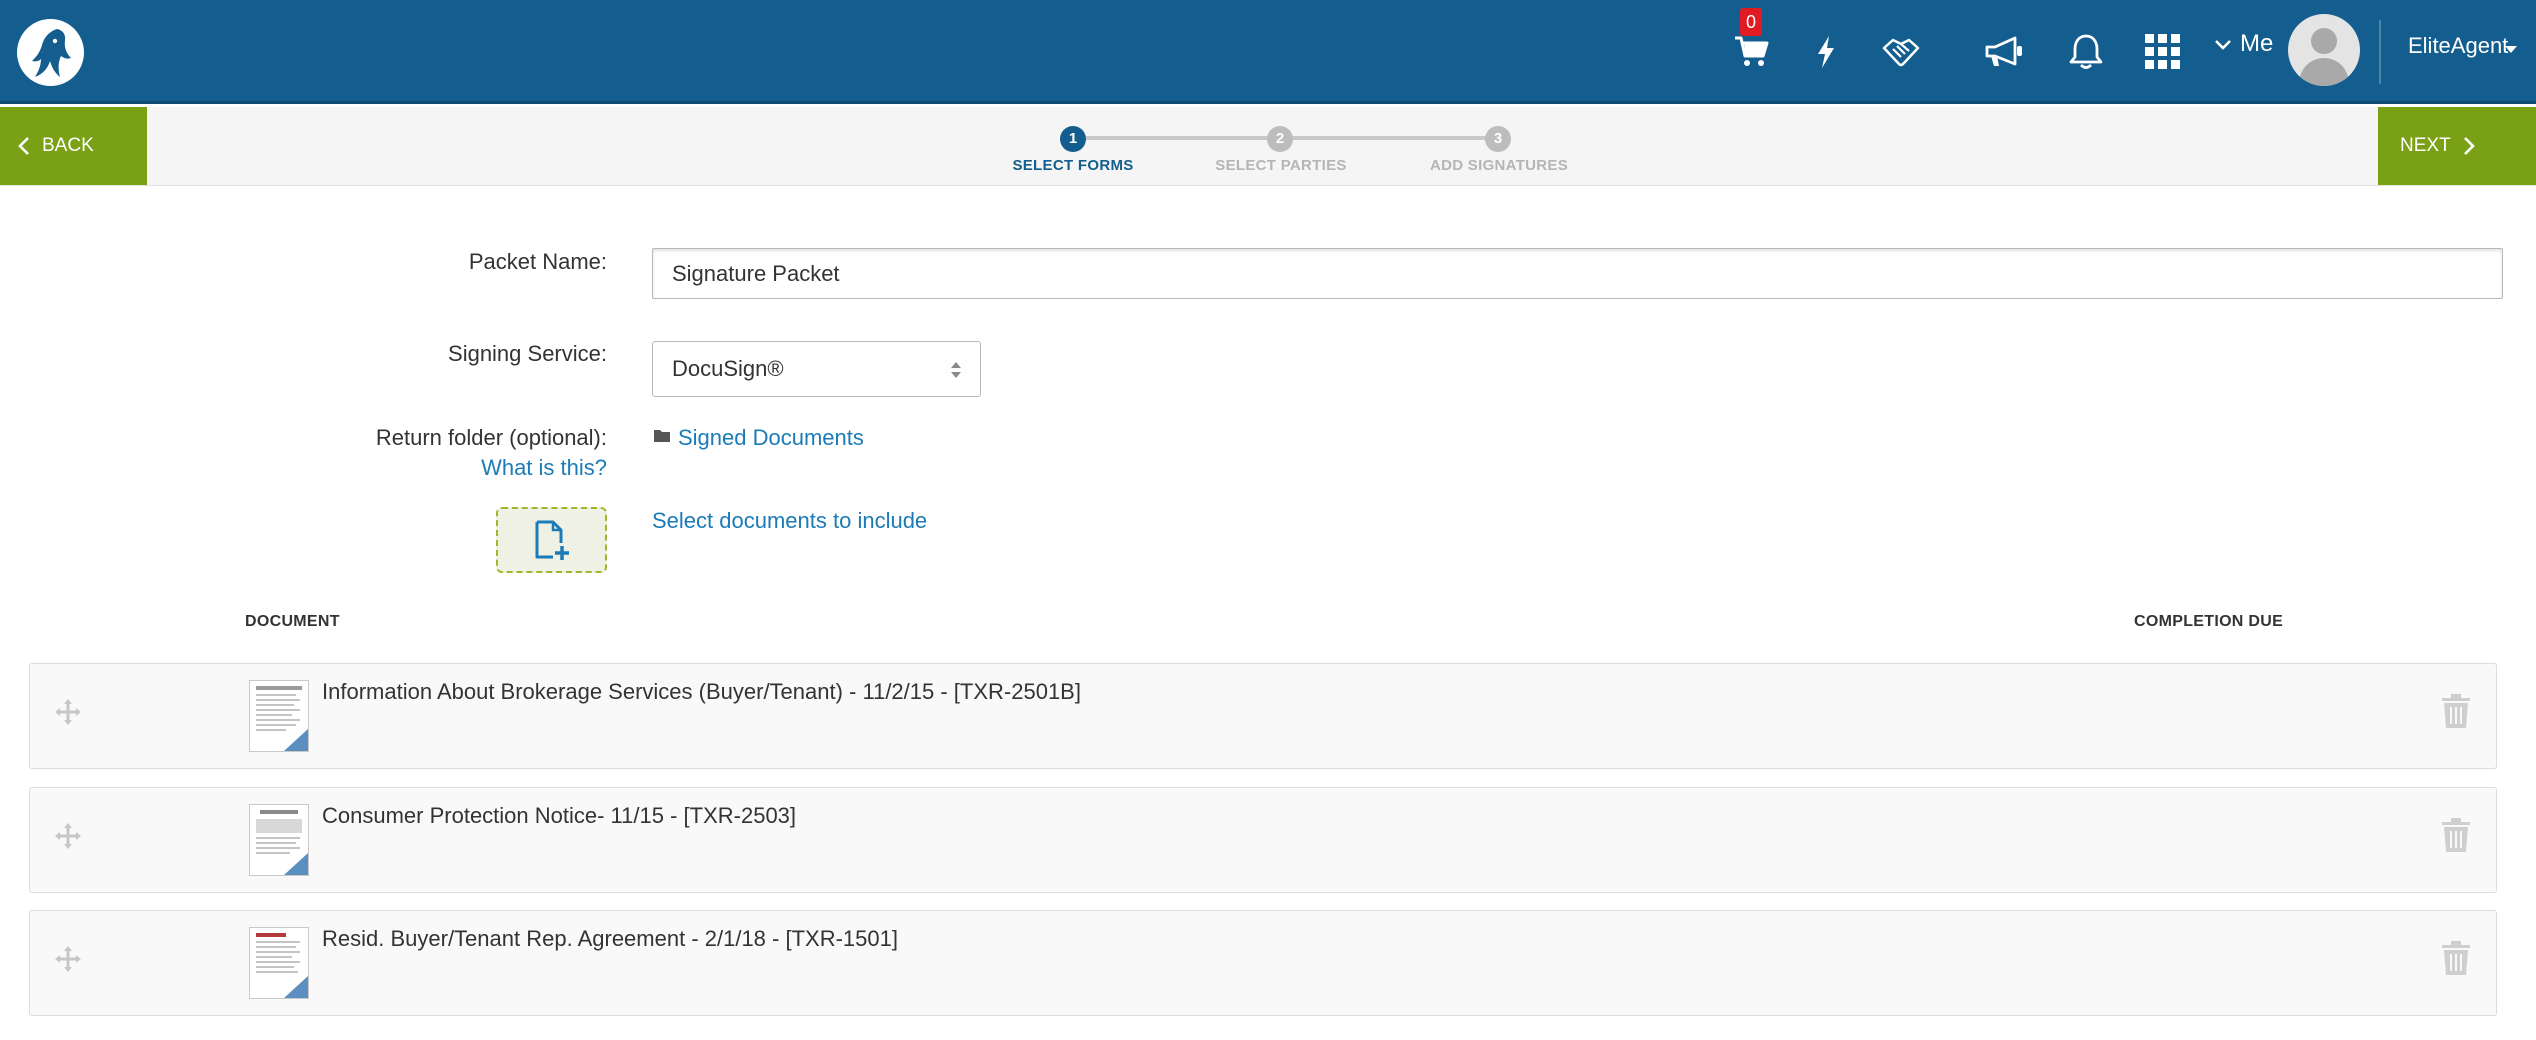  What do you see at coordinates (2004, 52) in the screenshot?
I see `megaphone-icon` at bounding box center [2004, 52].